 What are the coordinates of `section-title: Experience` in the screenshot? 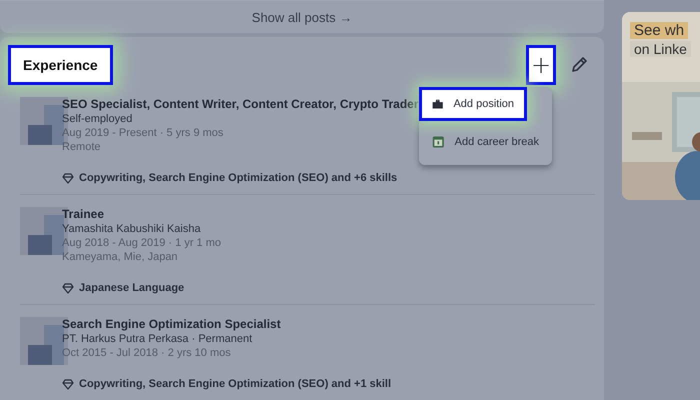 It's located at (60, 65).